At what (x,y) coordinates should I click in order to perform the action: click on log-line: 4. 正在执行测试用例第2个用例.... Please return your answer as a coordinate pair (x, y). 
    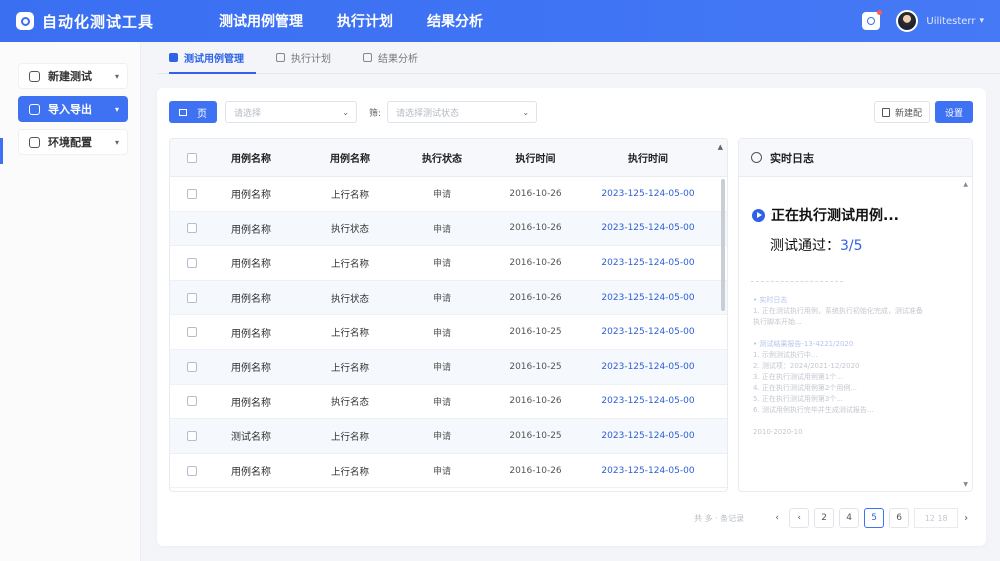
    Looking at the image, I should click on (805, 388).